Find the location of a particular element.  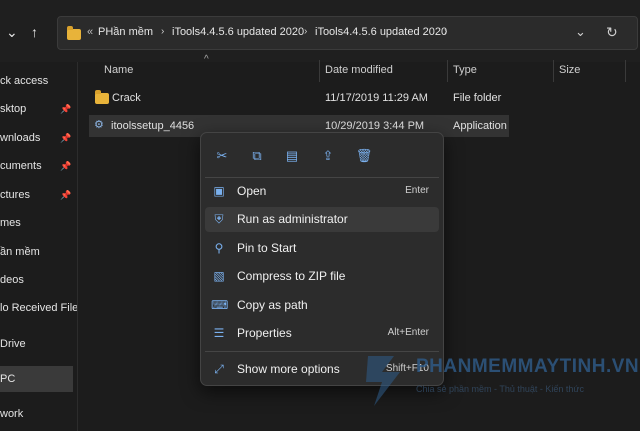

copy-path-icon: ⌨ is located at coordinates (220, 305).